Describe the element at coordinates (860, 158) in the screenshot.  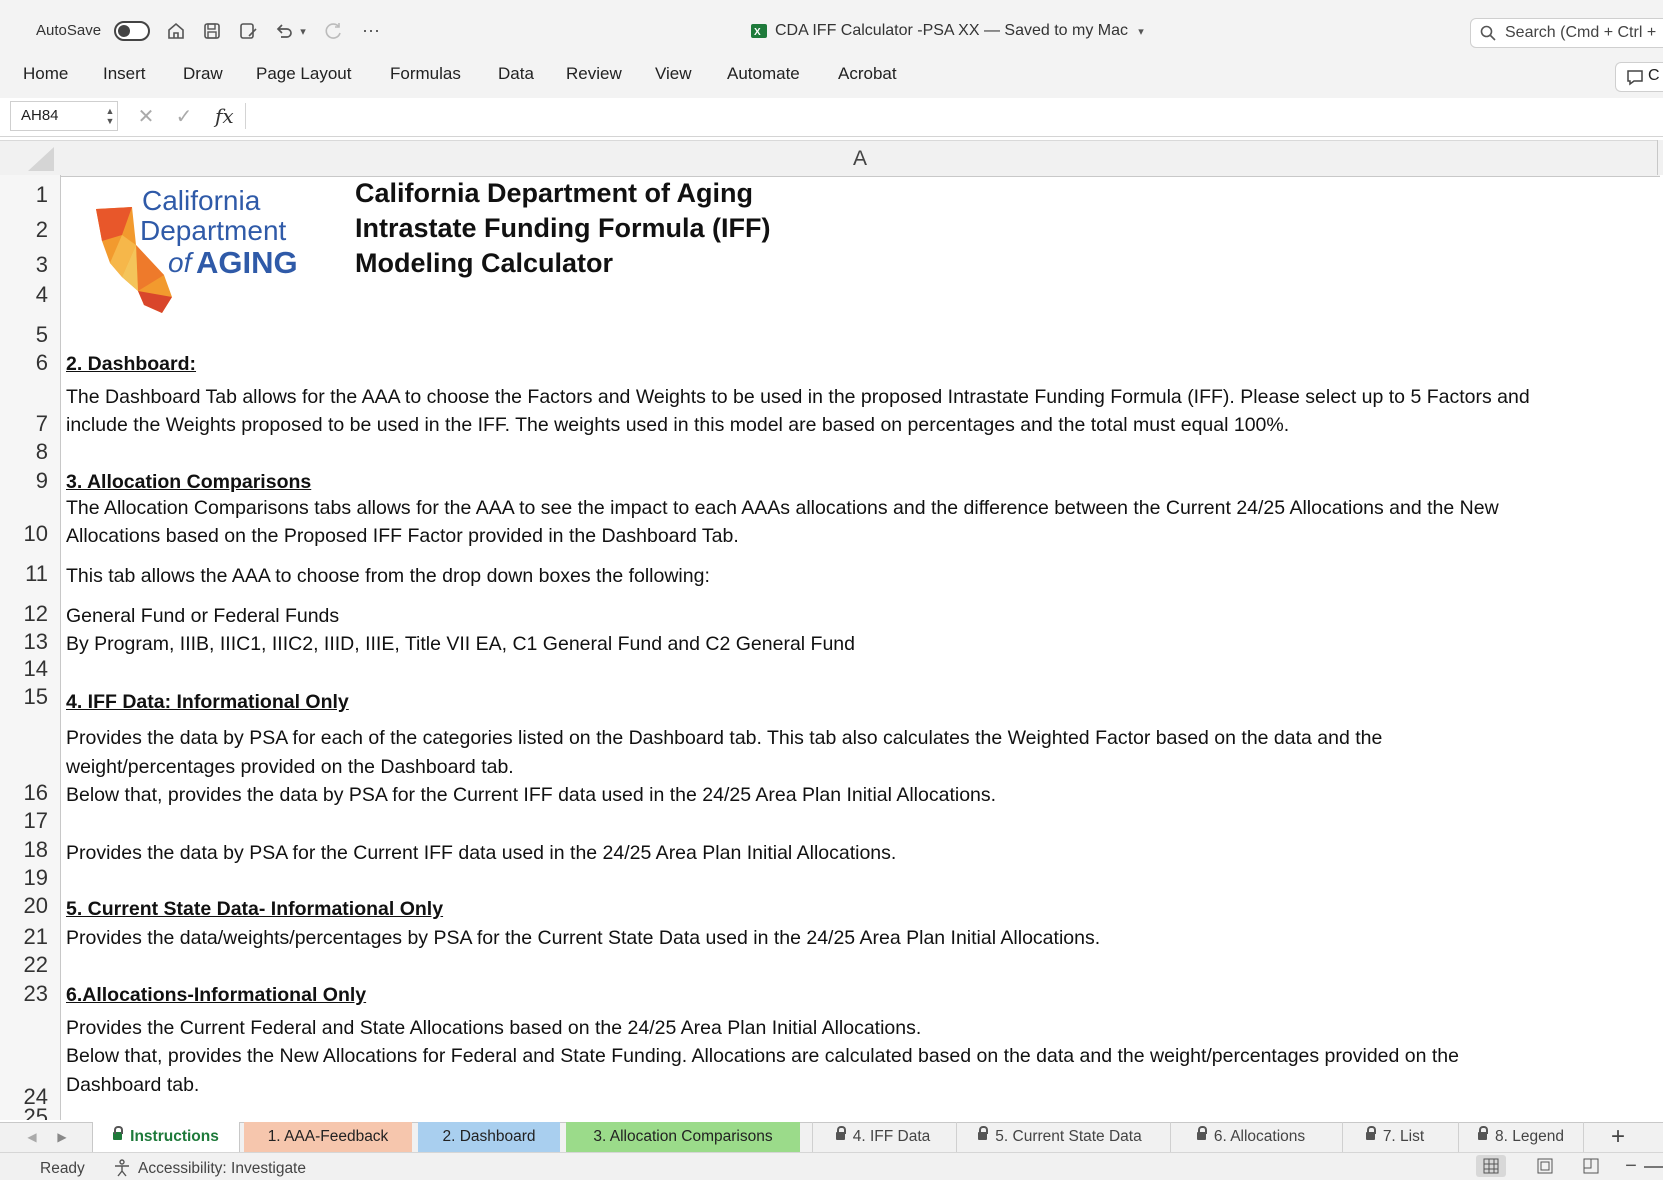
I see `column-header-a: A` at that location.